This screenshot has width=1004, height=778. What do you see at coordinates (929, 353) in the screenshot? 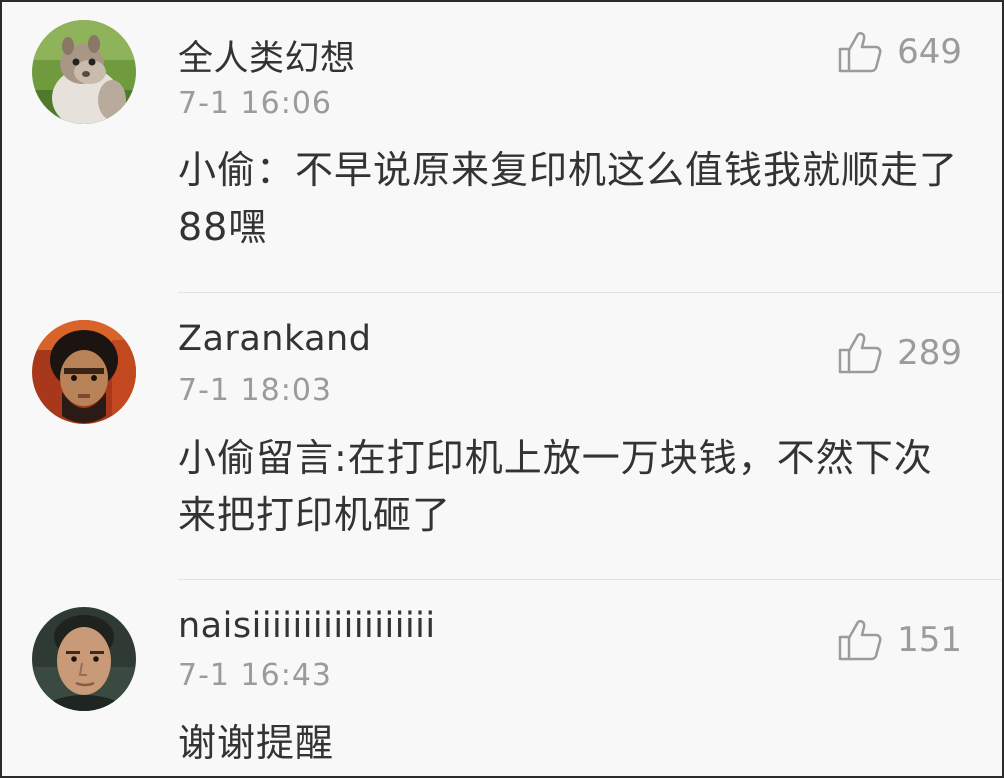
I see `like-count: 289` at bounding box center [929, 353].